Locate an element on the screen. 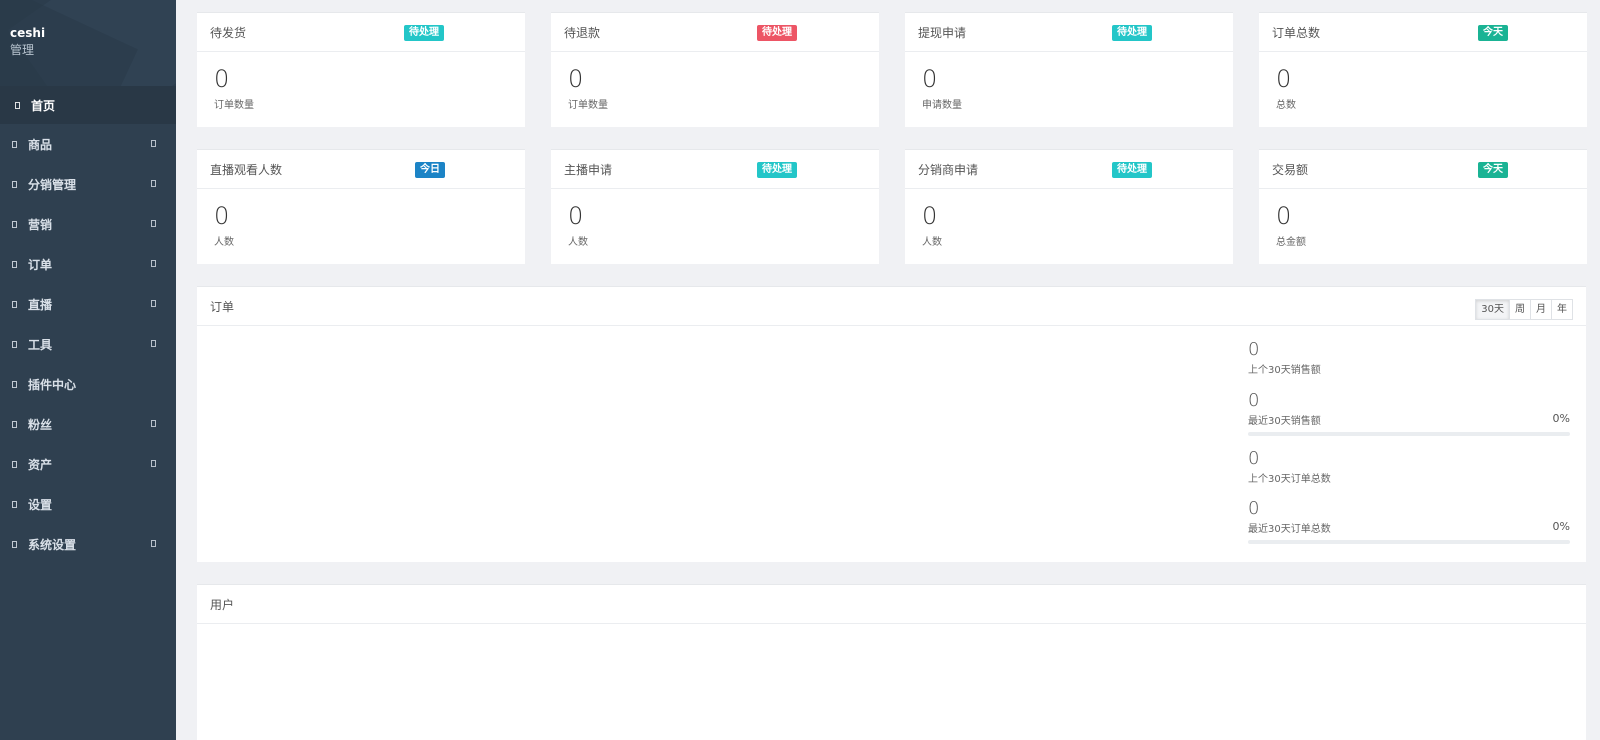 The height and width of the screenshot is (740, 1600). sidebar-item-assets: 资产 is located at coordinates (88, 464).